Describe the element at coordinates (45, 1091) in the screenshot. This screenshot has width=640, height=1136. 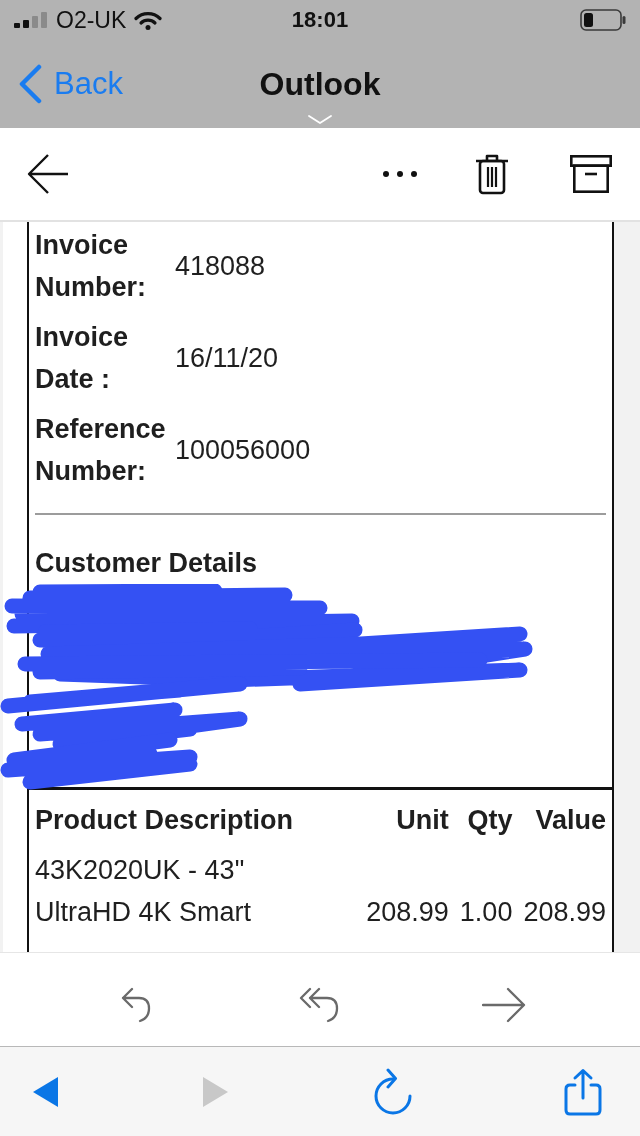
I see `back-triangle-icon` at that location.